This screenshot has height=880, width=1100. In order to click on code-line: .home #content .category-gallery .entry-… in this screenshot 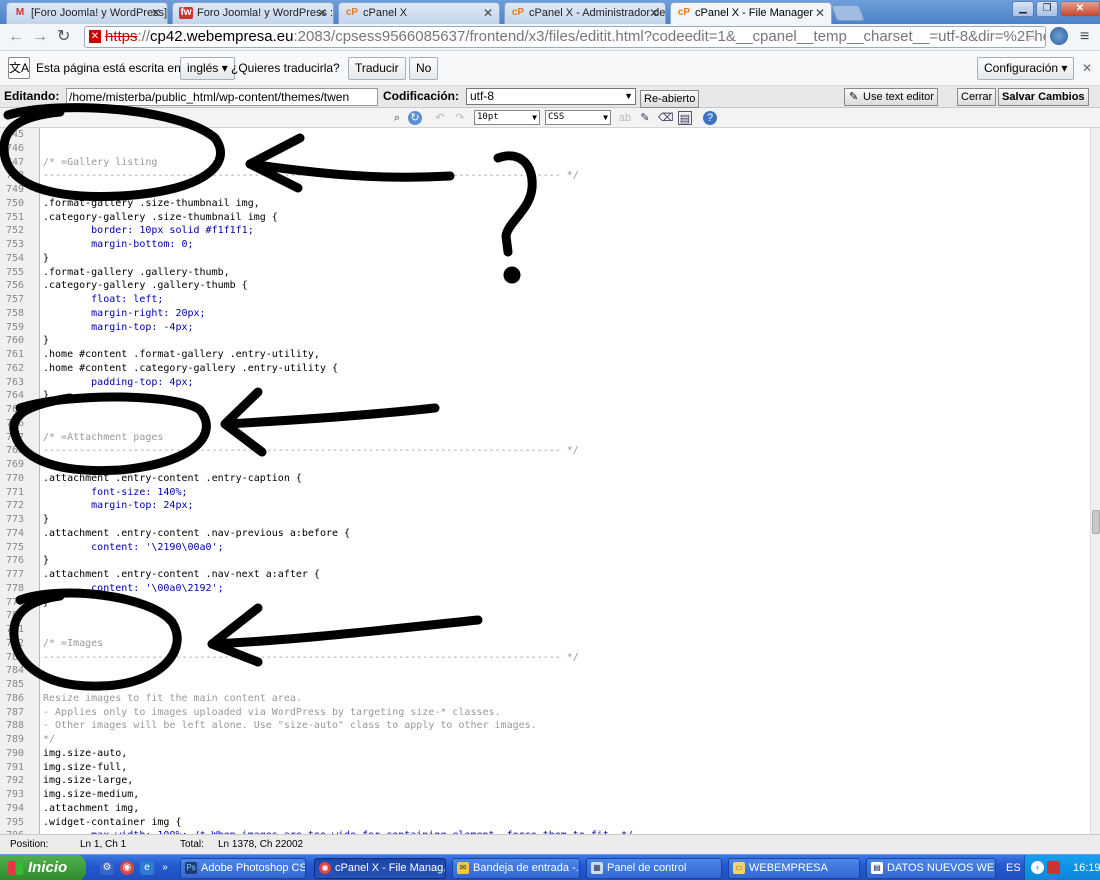, I will do `click(190, 369)`.